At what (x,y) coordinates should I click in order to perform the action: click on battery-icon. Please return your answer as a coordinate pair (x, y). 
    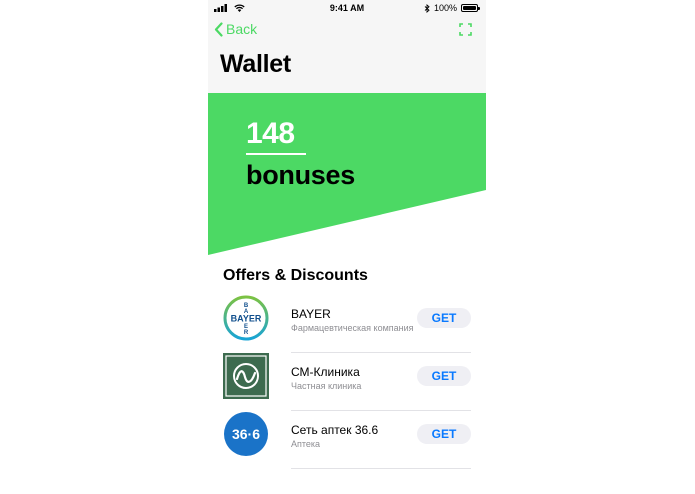
    Looking at the image, I should click on (470, 8).